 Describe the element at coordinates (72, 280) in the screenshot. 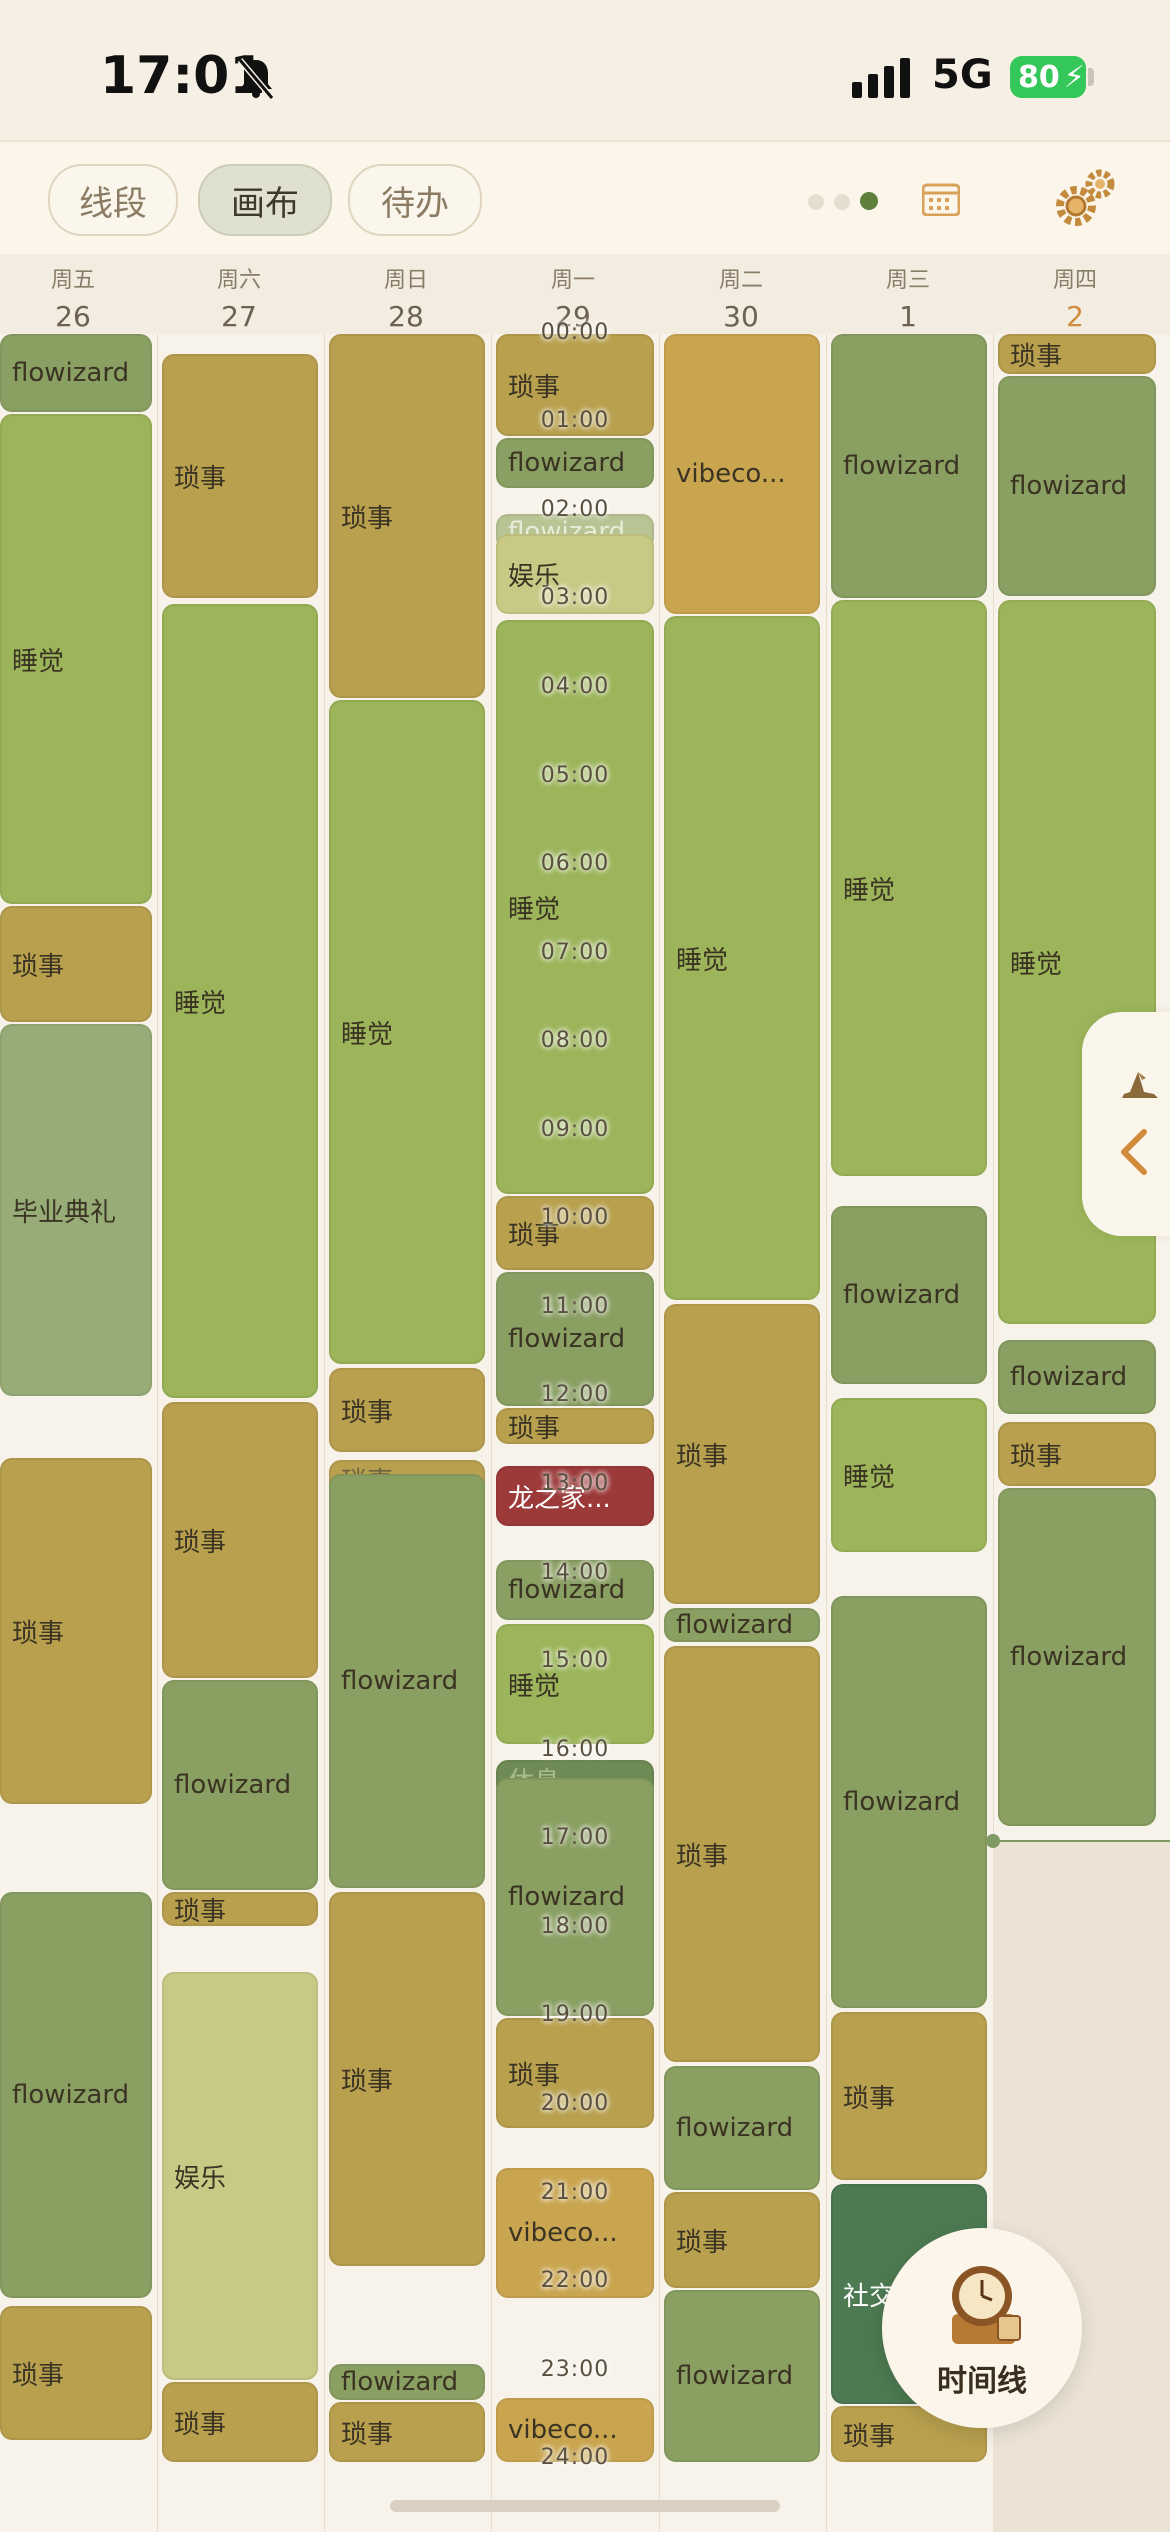

I see `weekday-label: 周五` at that location.